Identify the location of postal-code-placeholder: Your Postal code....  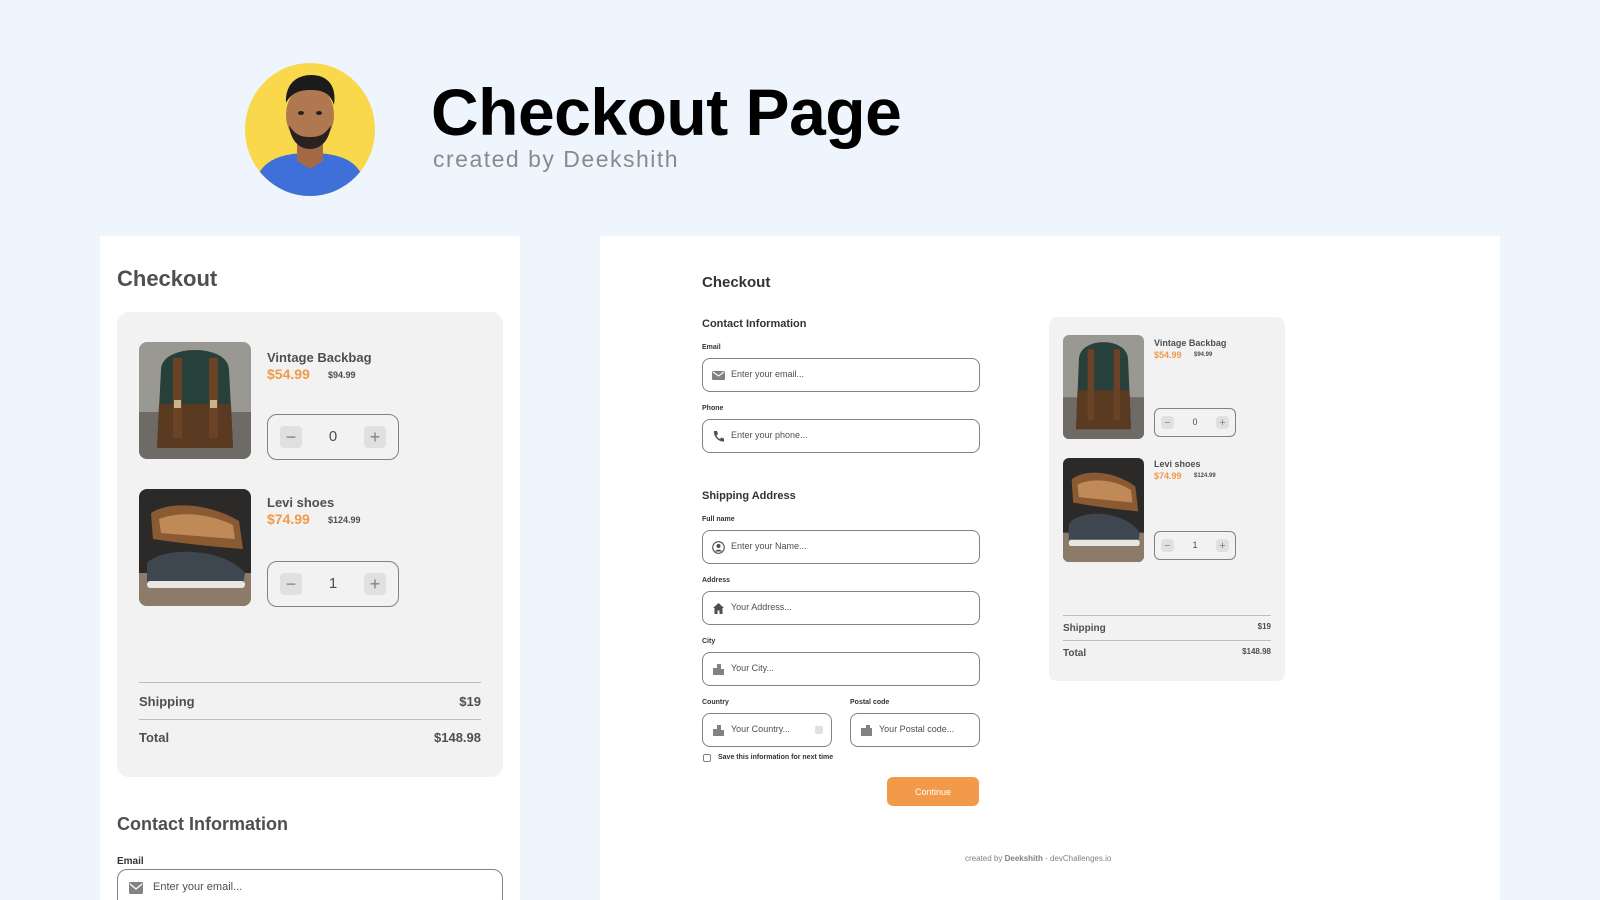
(917, 729).